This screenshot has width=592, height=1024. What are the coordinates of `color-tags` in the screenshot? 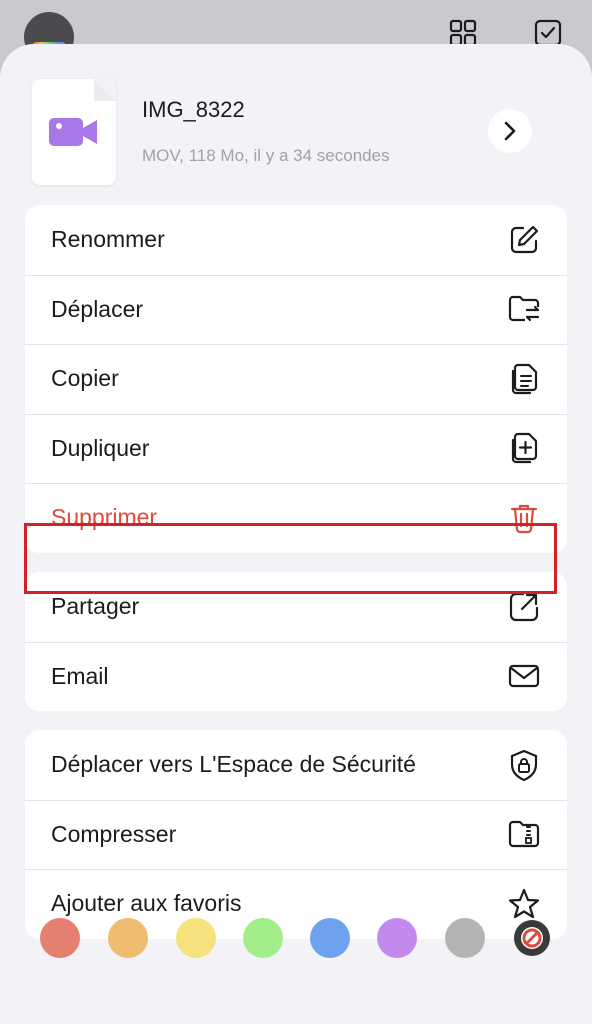 It's located at (296, 939).